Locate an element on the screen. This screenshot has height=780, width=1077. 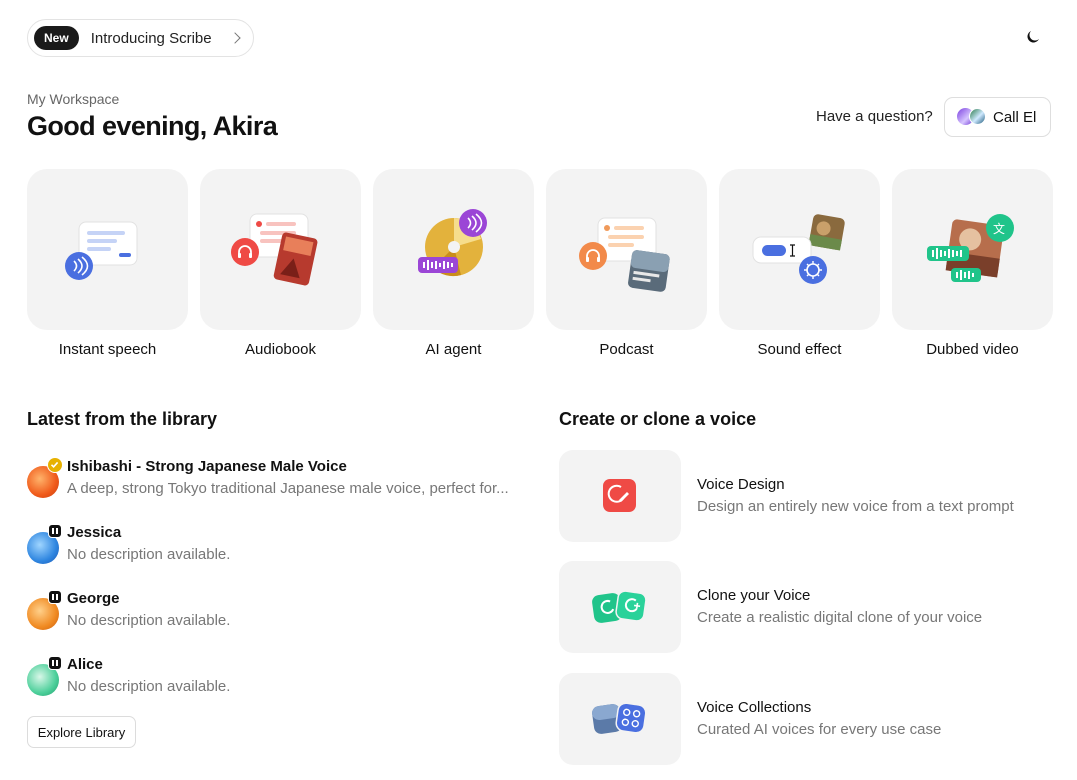
library-voice-item: George No description available. is located at coordinates (277, 613).